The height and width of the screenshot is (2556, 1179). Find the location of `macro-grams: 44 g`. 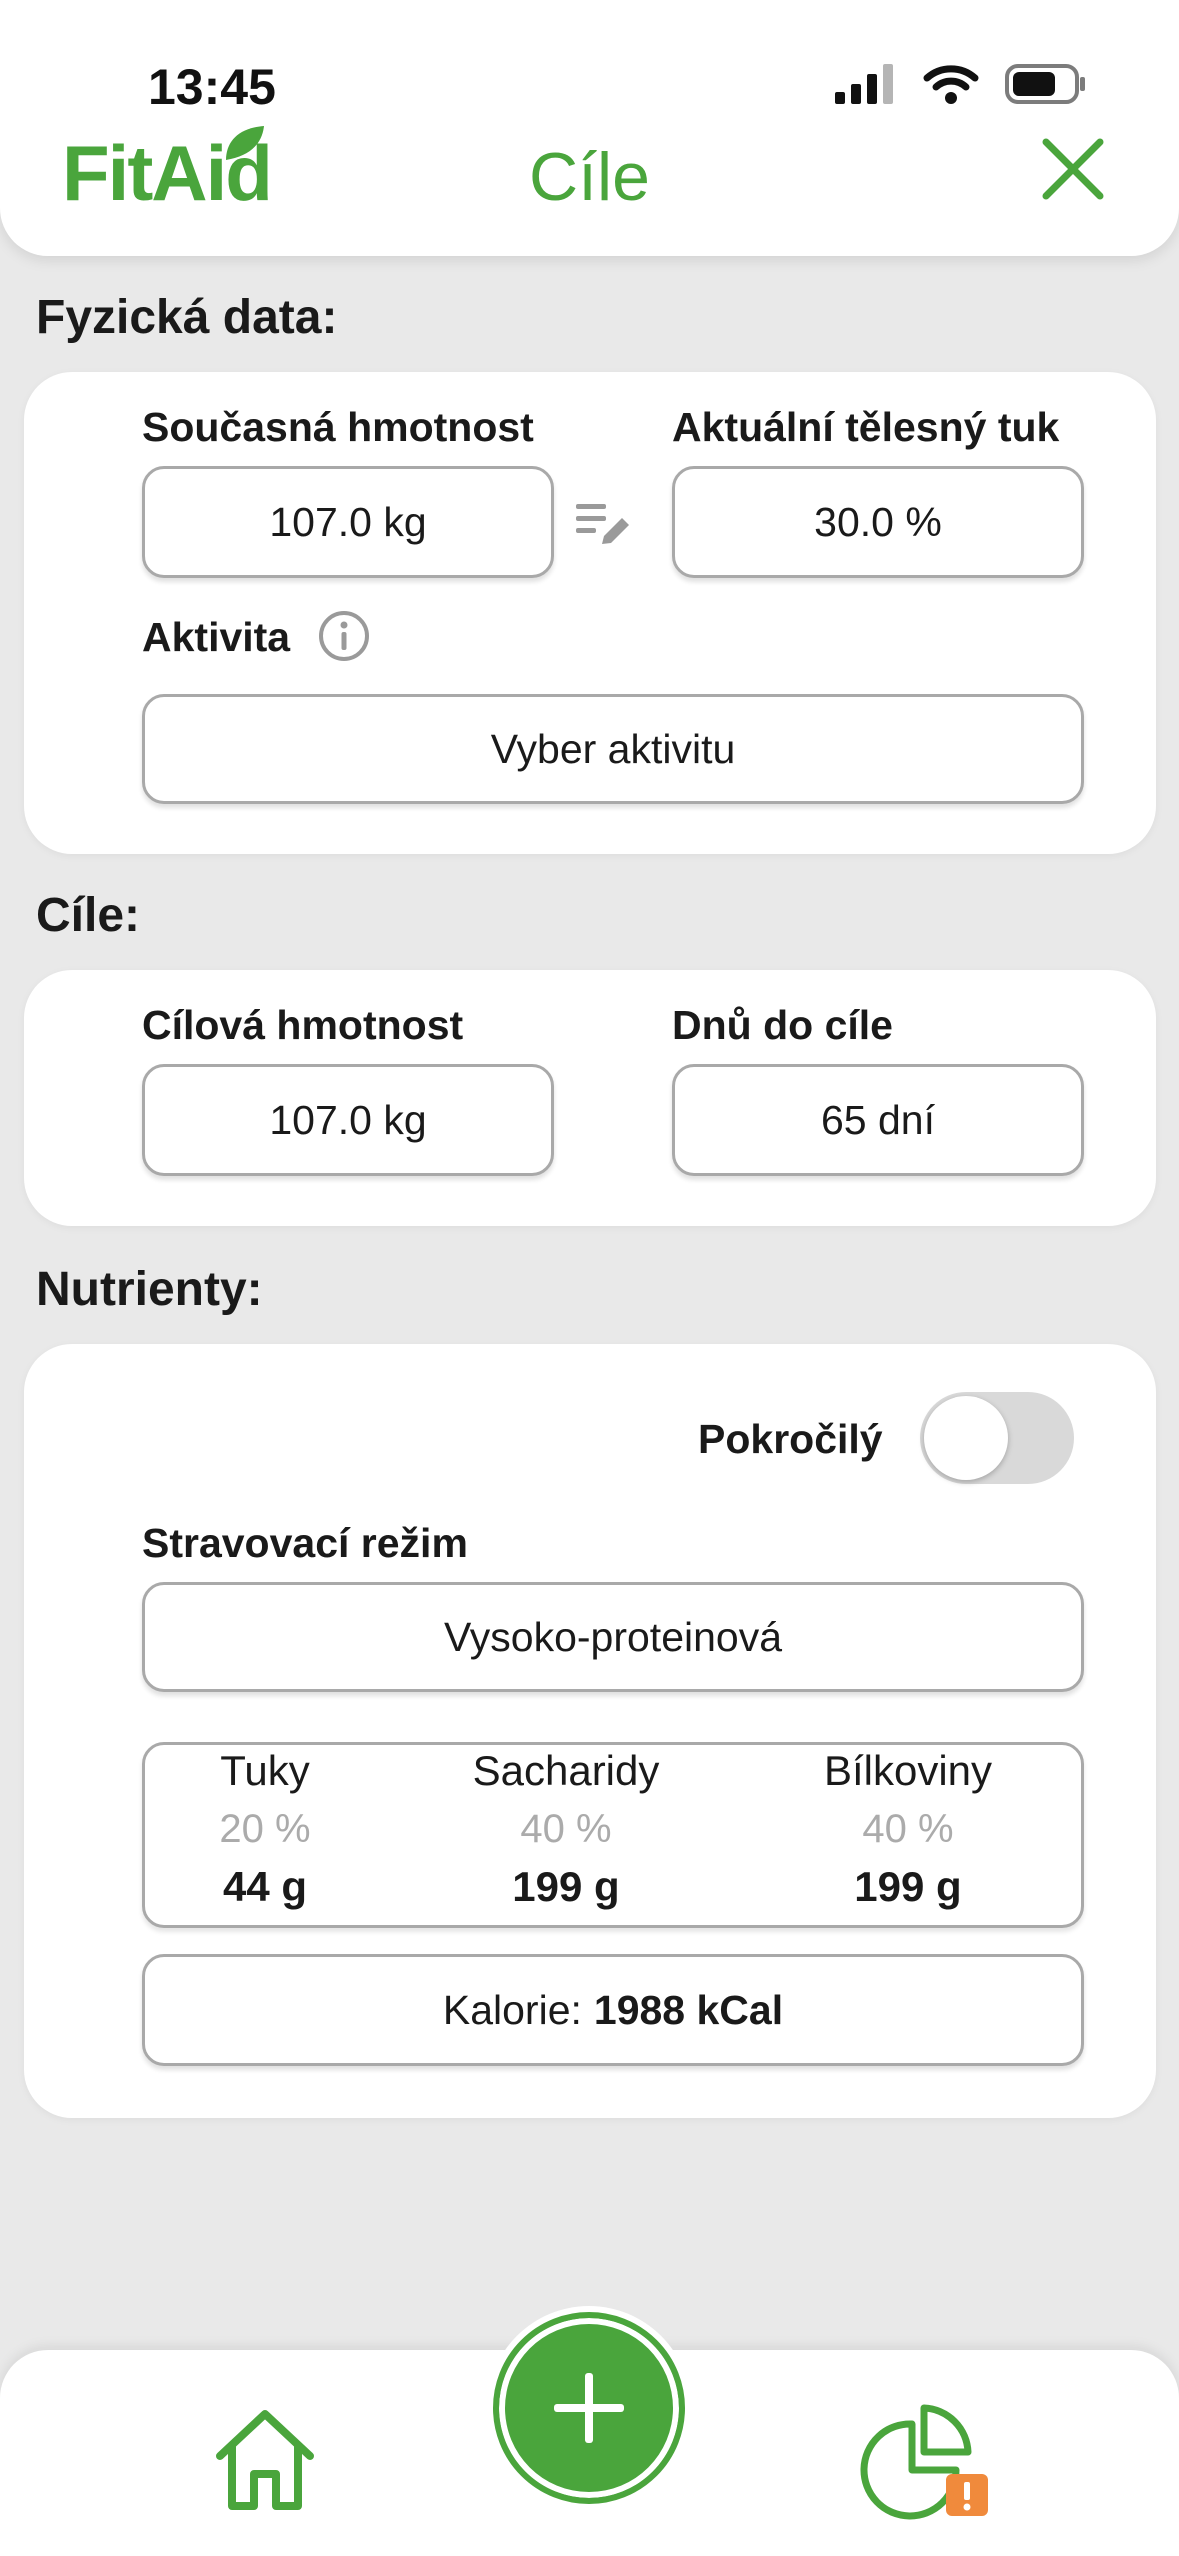

macro-grams: 44 g is located at coordinates (265, 1886).